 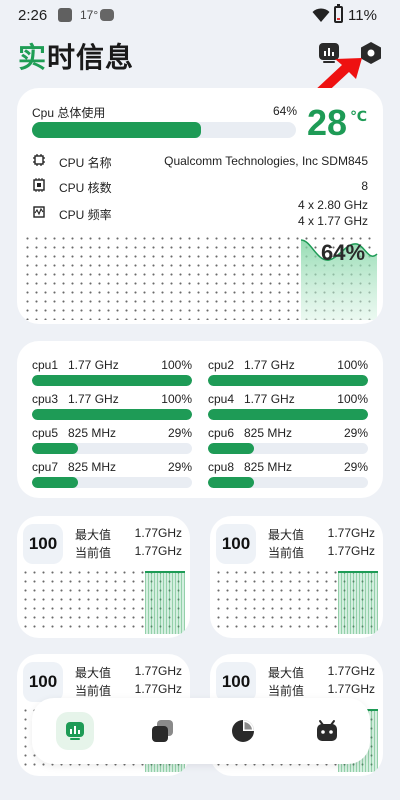 What do you see at coordinates (288, 475) in the screenshot?
I see `cpu-core-item: cpu8 825 MHz 29%` at bounding box center [288, 475].